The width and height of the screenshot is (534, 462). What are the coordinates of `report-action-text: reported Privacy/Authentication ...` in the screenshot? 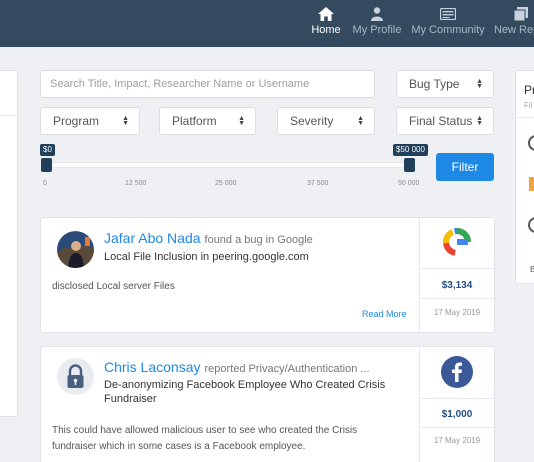 It's located at (287, 369).